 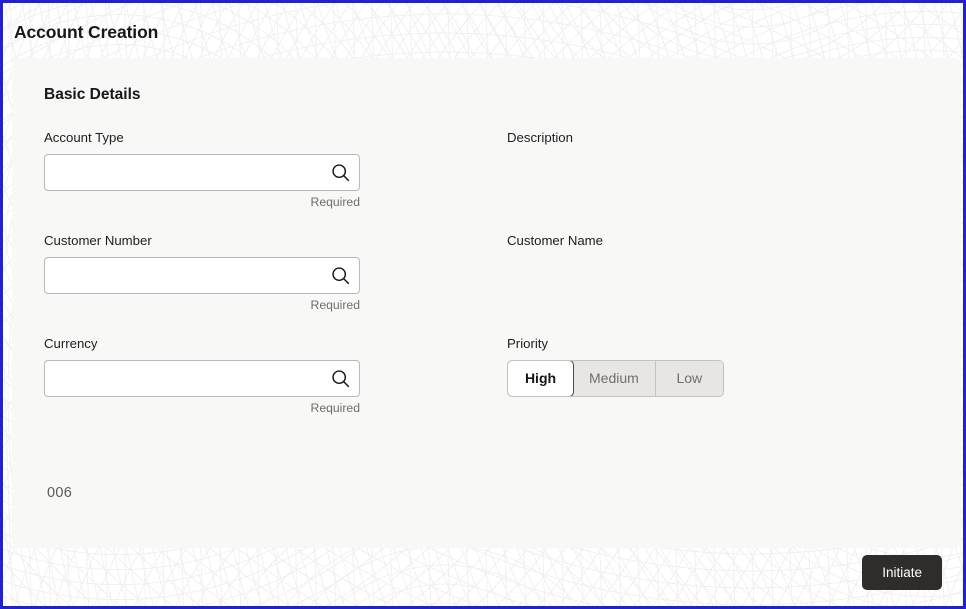 What do you see at coordinates (335, 201) in the screenshot?
I see `account-type-helper: Required` at bounding box center [335, 201].